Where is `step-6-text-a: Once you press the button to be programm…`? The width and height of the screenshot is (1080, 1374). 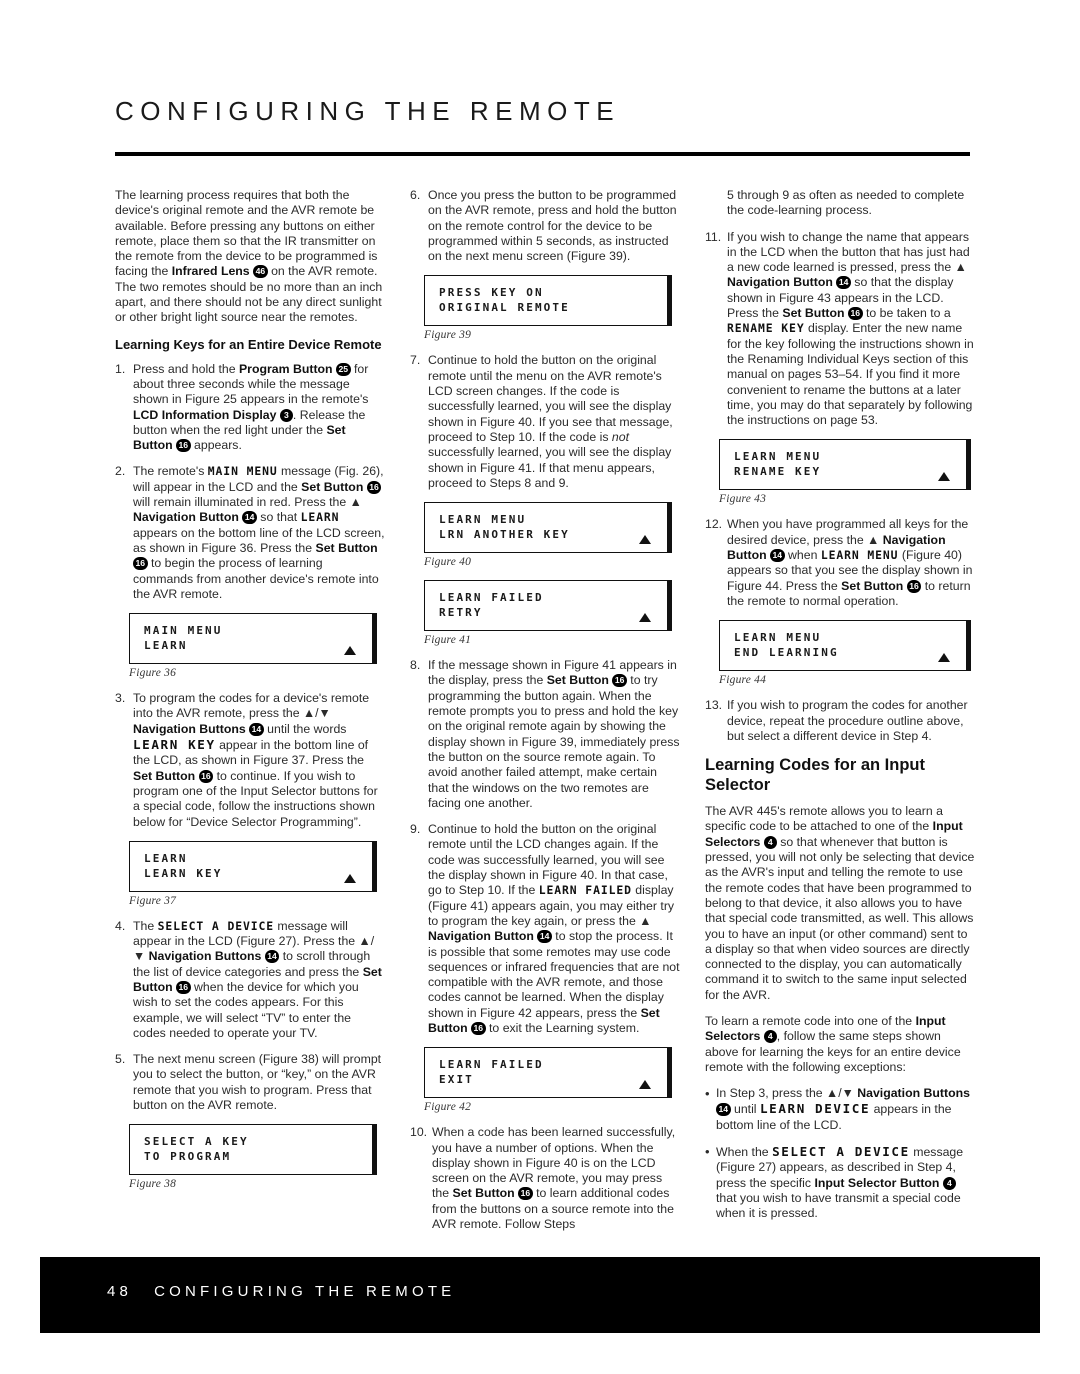
step-6-text-a: Once you press the button to be programm… is located at coordinates (552, 226).